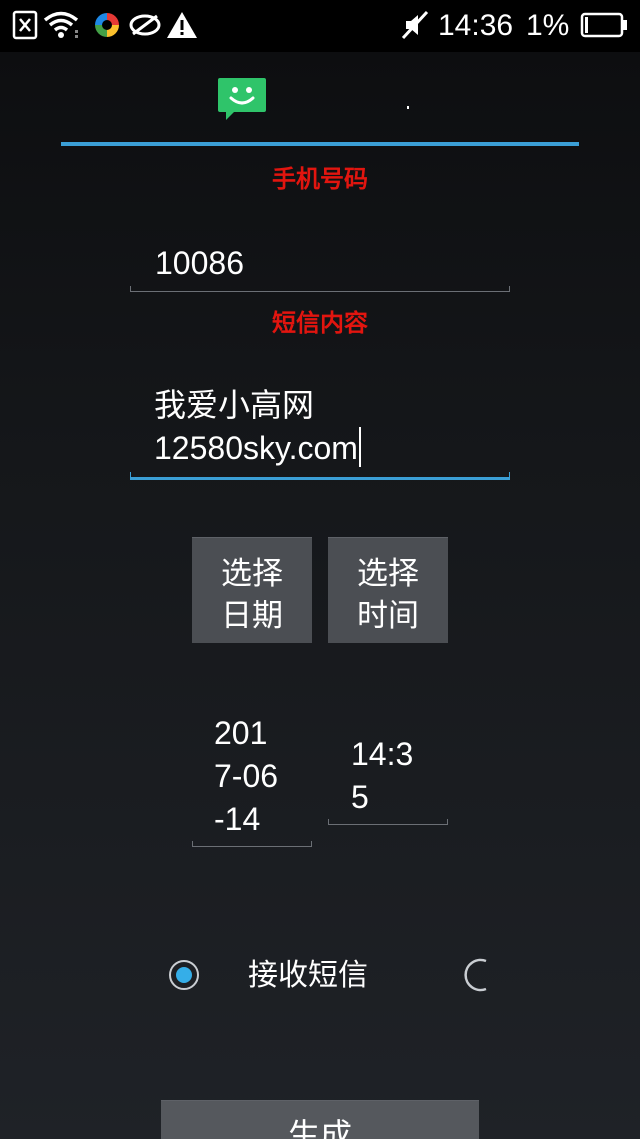  What do you see at coordinates (320, 476) in the screenshot?
I see `content-input-underline` at bounding box center [320, 476].